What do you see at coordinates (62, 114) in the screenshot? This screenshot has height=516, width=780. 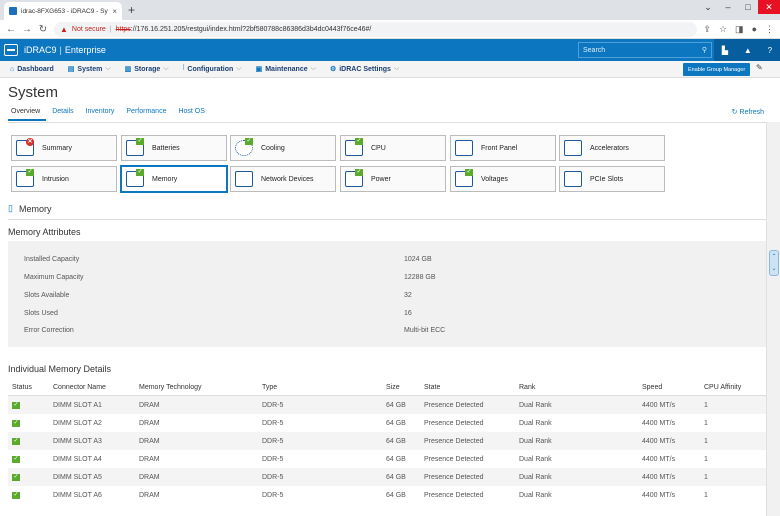 I see `tab-details: Details` at bounding box center [62, 114].